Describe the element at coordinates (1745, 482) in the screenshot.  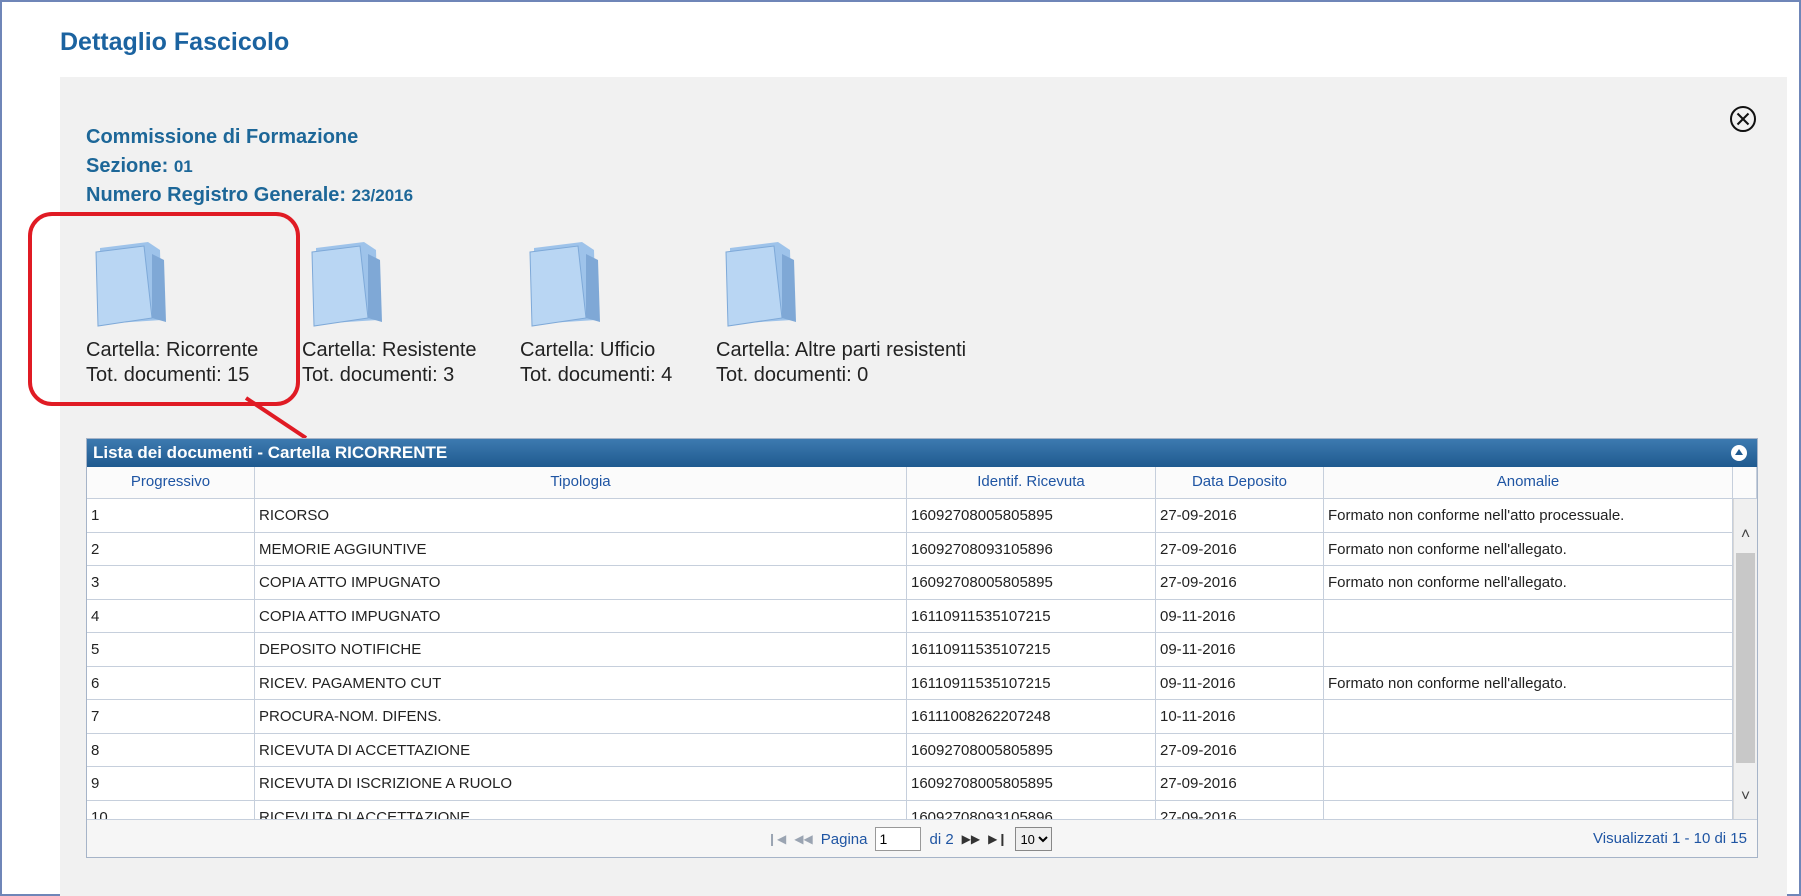
I see `column-header-spacer` at that location.